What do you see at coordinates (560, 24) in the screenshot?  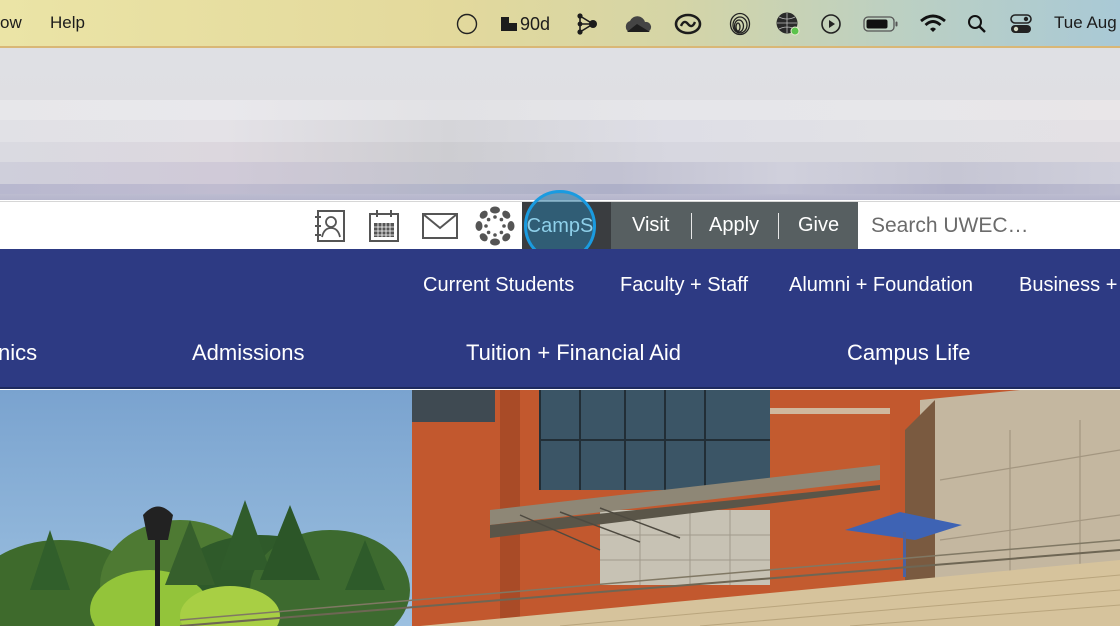 I see `macos-menu-bar: ow Help 90d Tue Aug` at bounding box center [560, 24].